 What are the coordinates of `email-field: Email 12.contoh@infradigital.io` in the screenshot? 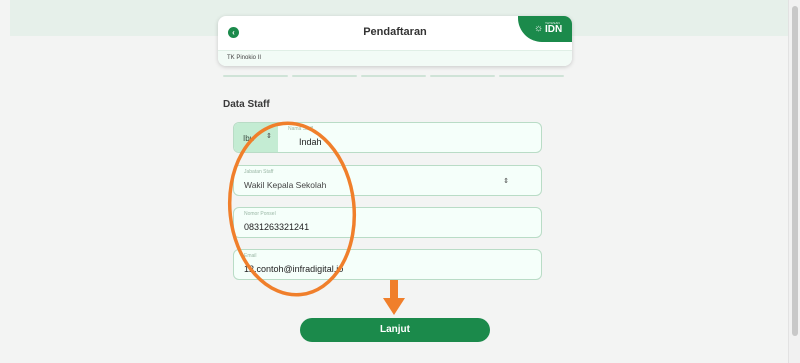 It's located at (387, 264).